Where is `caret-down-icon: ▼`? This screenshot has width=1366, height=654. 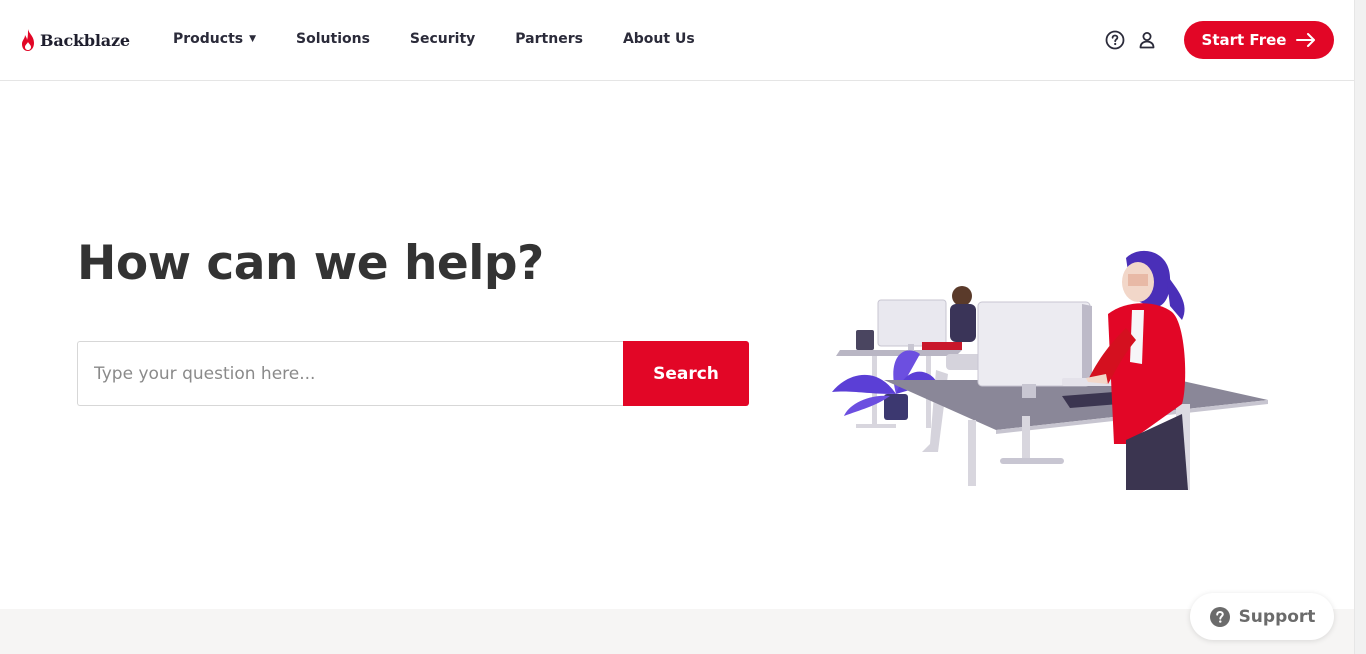 caret-down-icon: ▼ is located at coordinates (253, 39).